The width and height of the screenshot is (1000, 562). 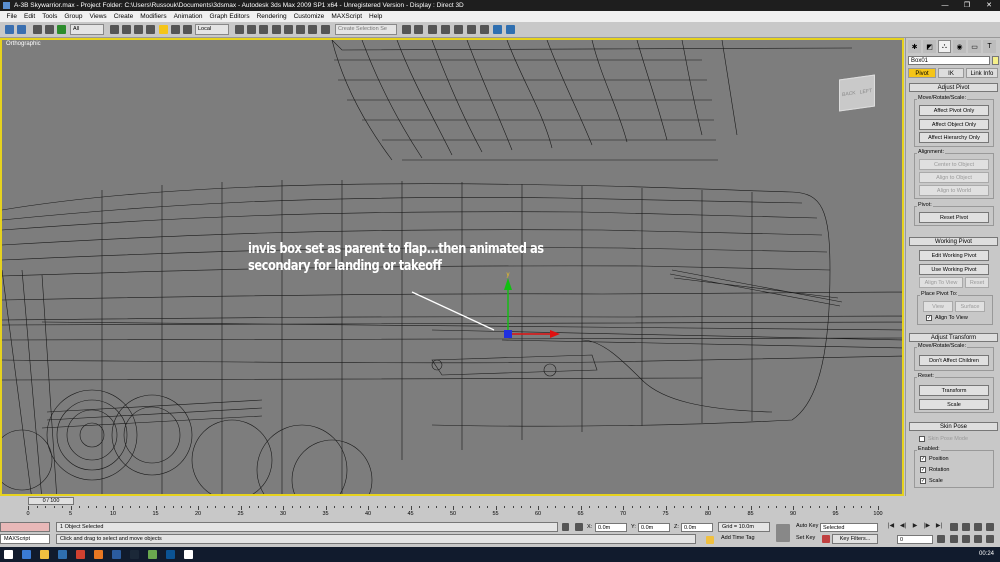 I want to click on y-coordinate-input: 0.0m, so click(x=654, y=527).